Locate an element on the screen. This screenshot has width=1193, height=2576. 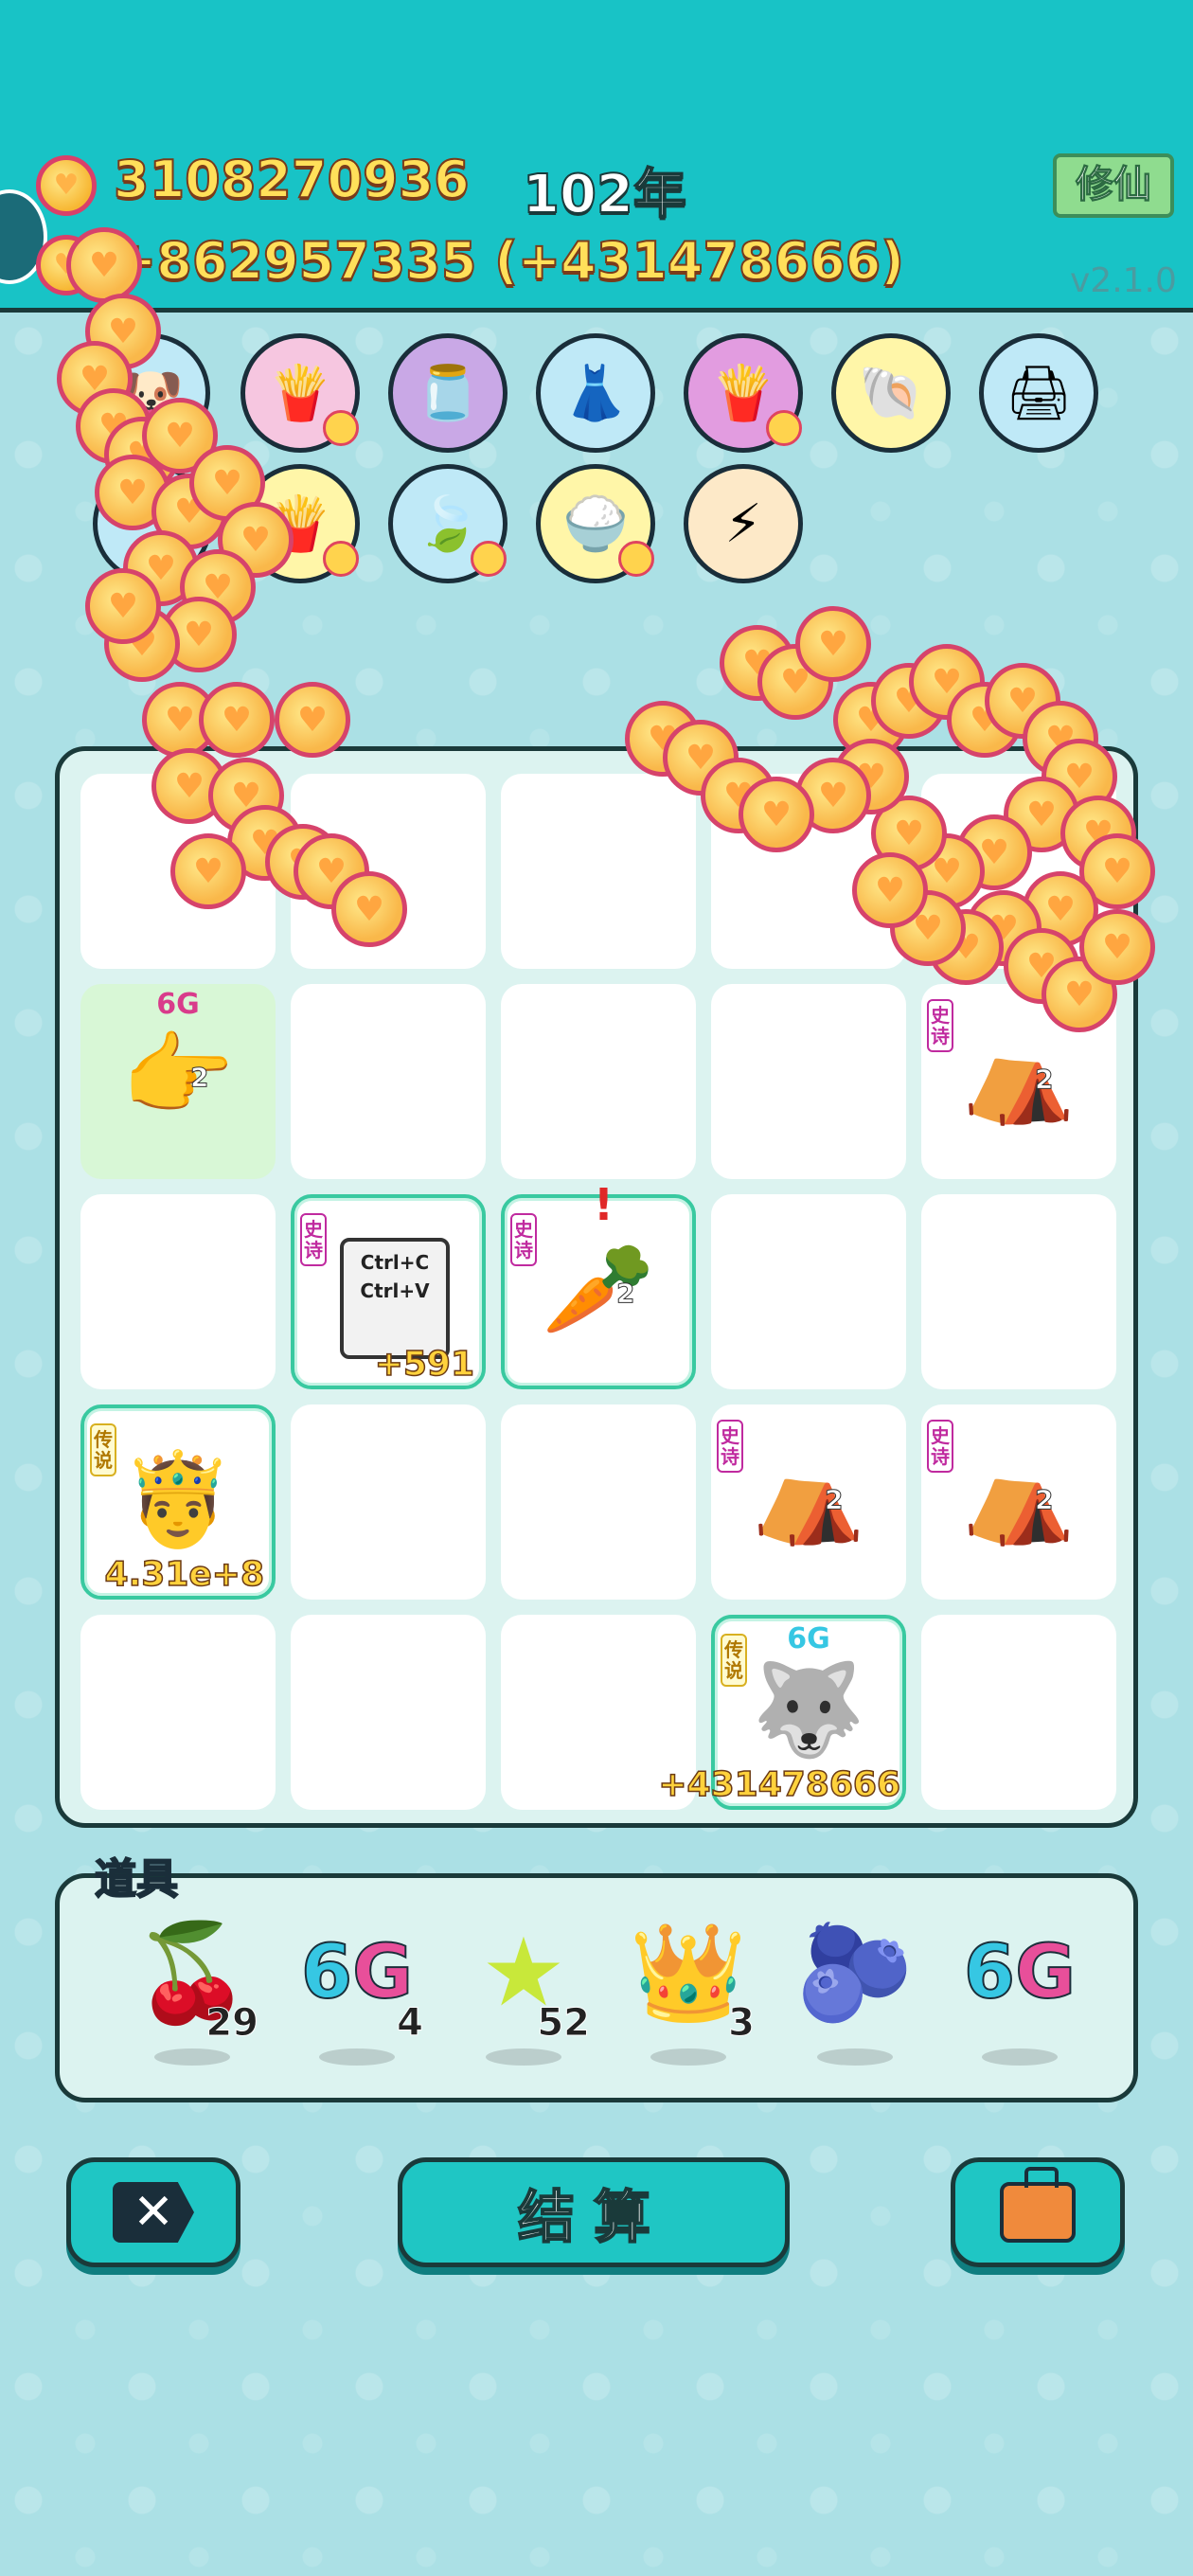
copy-paste-card: Ctrl+C Ctrl+V is located at coordinates (395, 1298).